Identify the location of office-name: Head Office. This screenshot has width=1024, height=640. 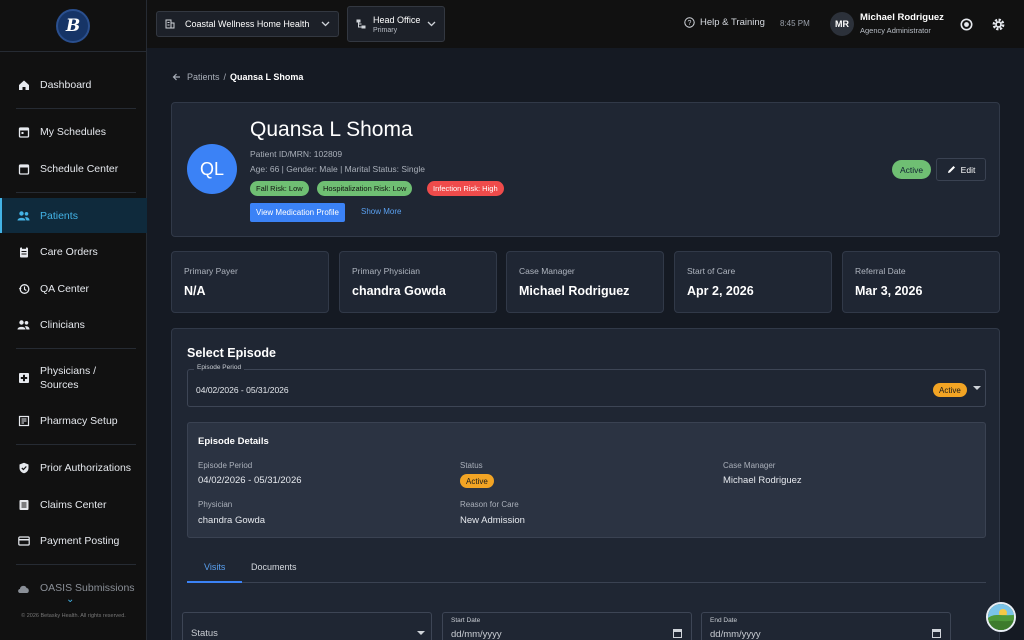
(397, 19).